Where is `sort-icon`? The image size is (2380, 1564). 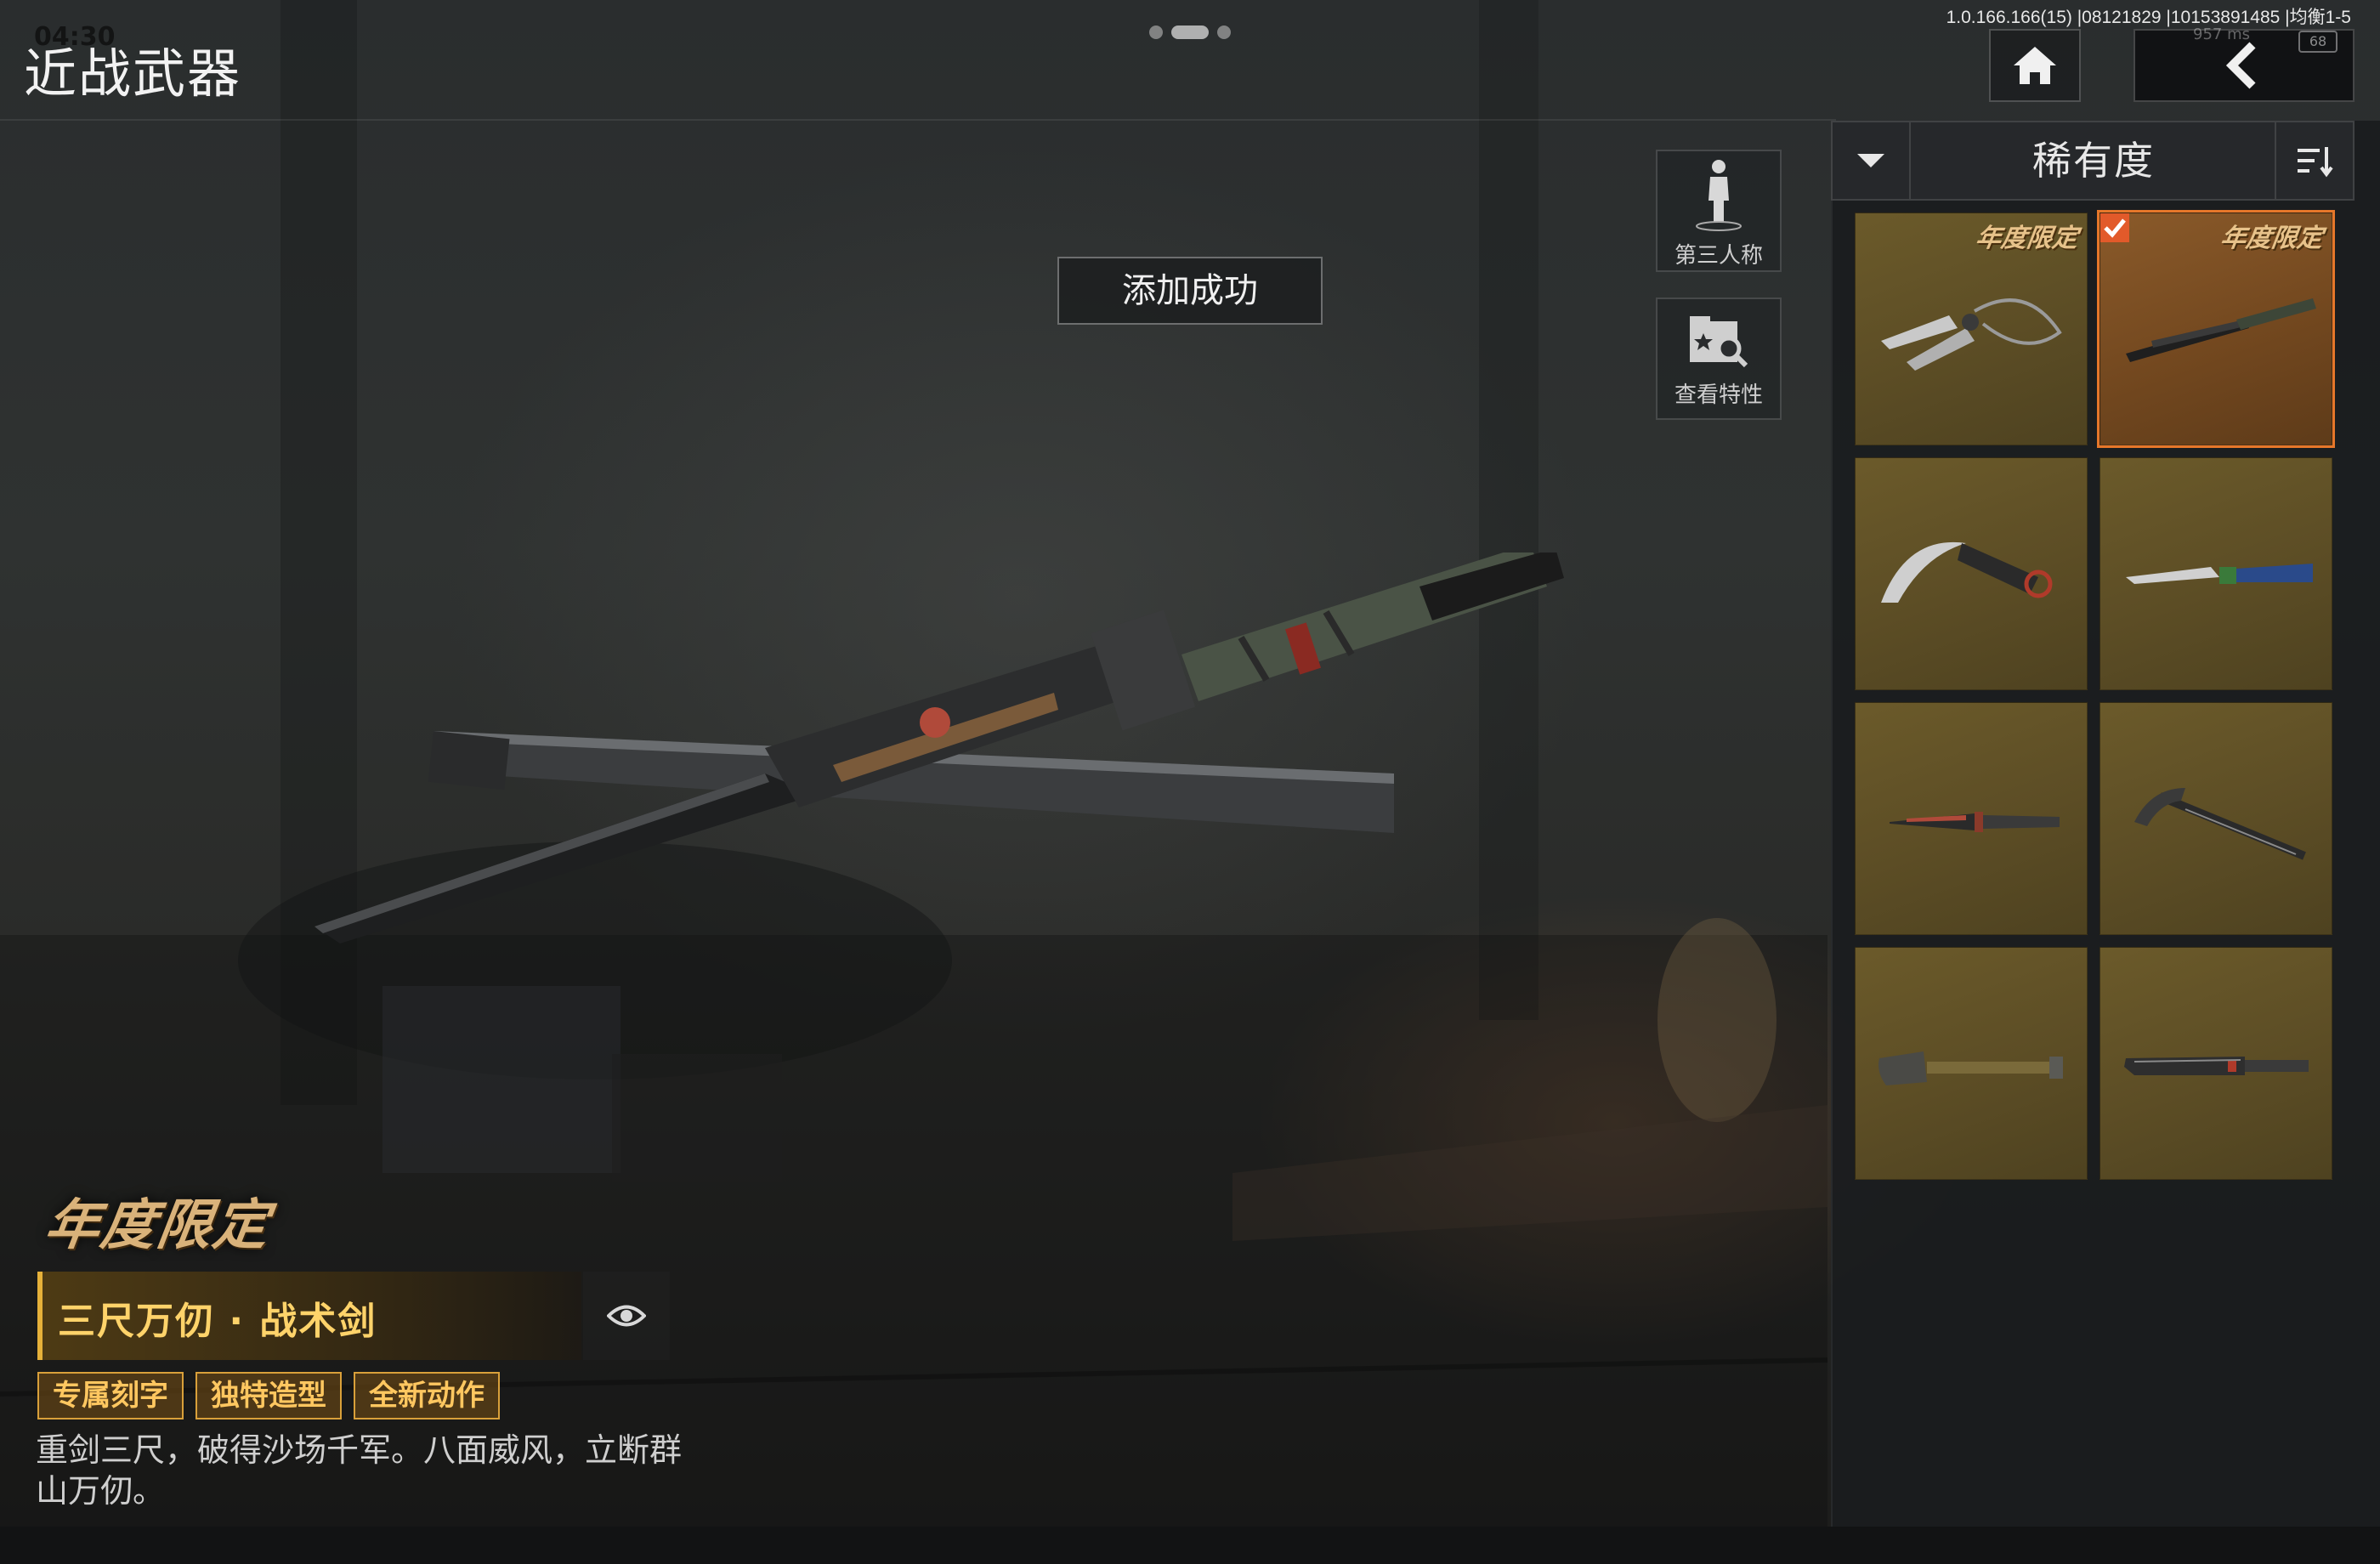
sort-icon is located at coordinates (2315, 162).